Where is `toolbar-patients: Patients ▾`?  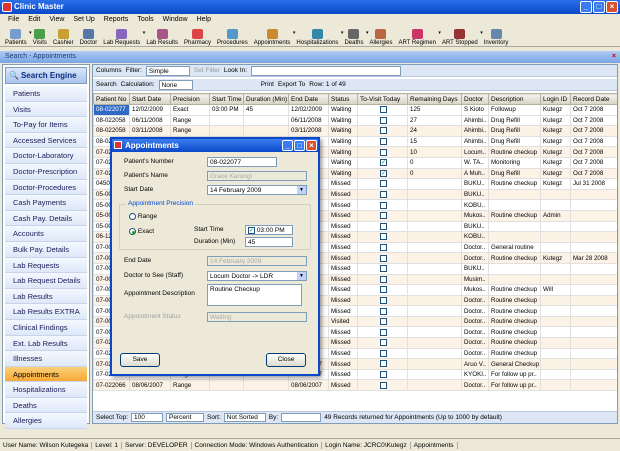 toolbar-patients: Patients ▾ is located at coordinates (17, 35).